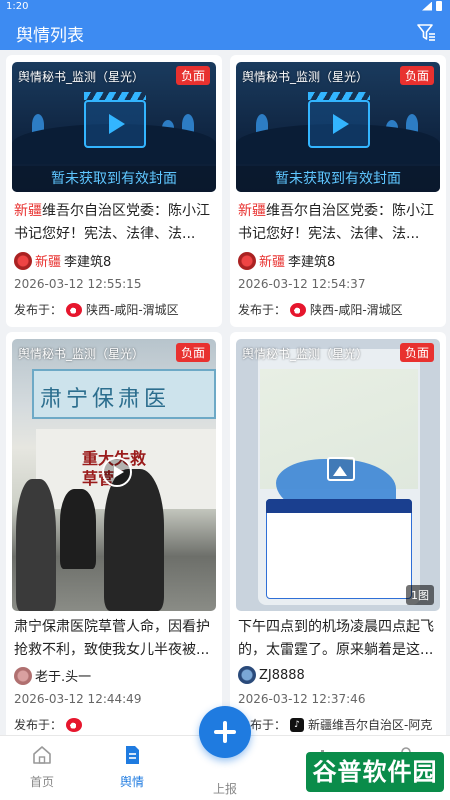  What do you see at coordinates (105, 399) in the screenshot?
I see `banner-text: 肃宁保肃医` at bounding box center [105, 399].